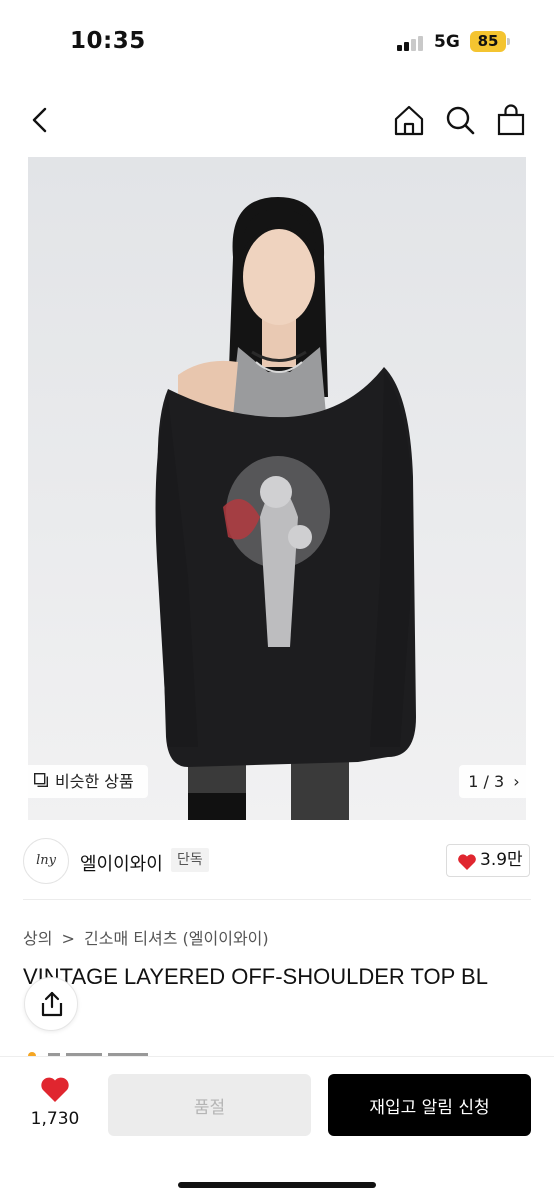  I want to click on breadcrumb: 상의 > 긴소매 티셔츠 (엘이이와이), so click(146, 937).